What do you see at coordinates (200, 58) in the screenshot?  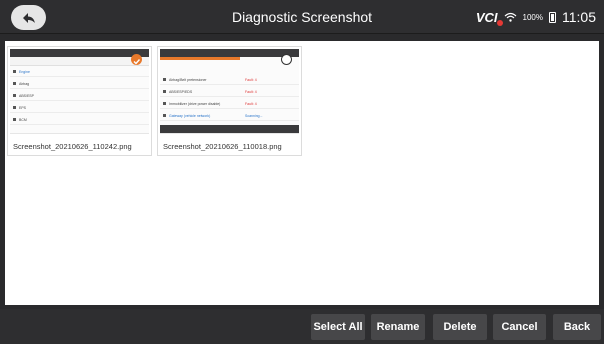 I see `progress-bar` at bounding box center [200, 58].